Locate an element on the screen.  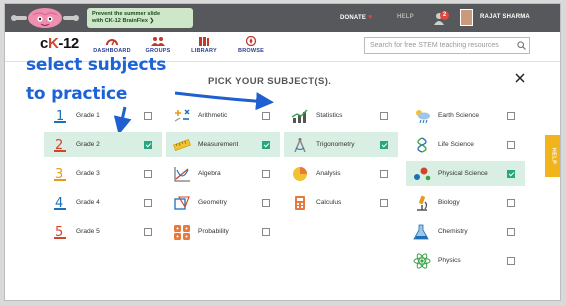
ruler-icon is located at coordinates (182, 145).